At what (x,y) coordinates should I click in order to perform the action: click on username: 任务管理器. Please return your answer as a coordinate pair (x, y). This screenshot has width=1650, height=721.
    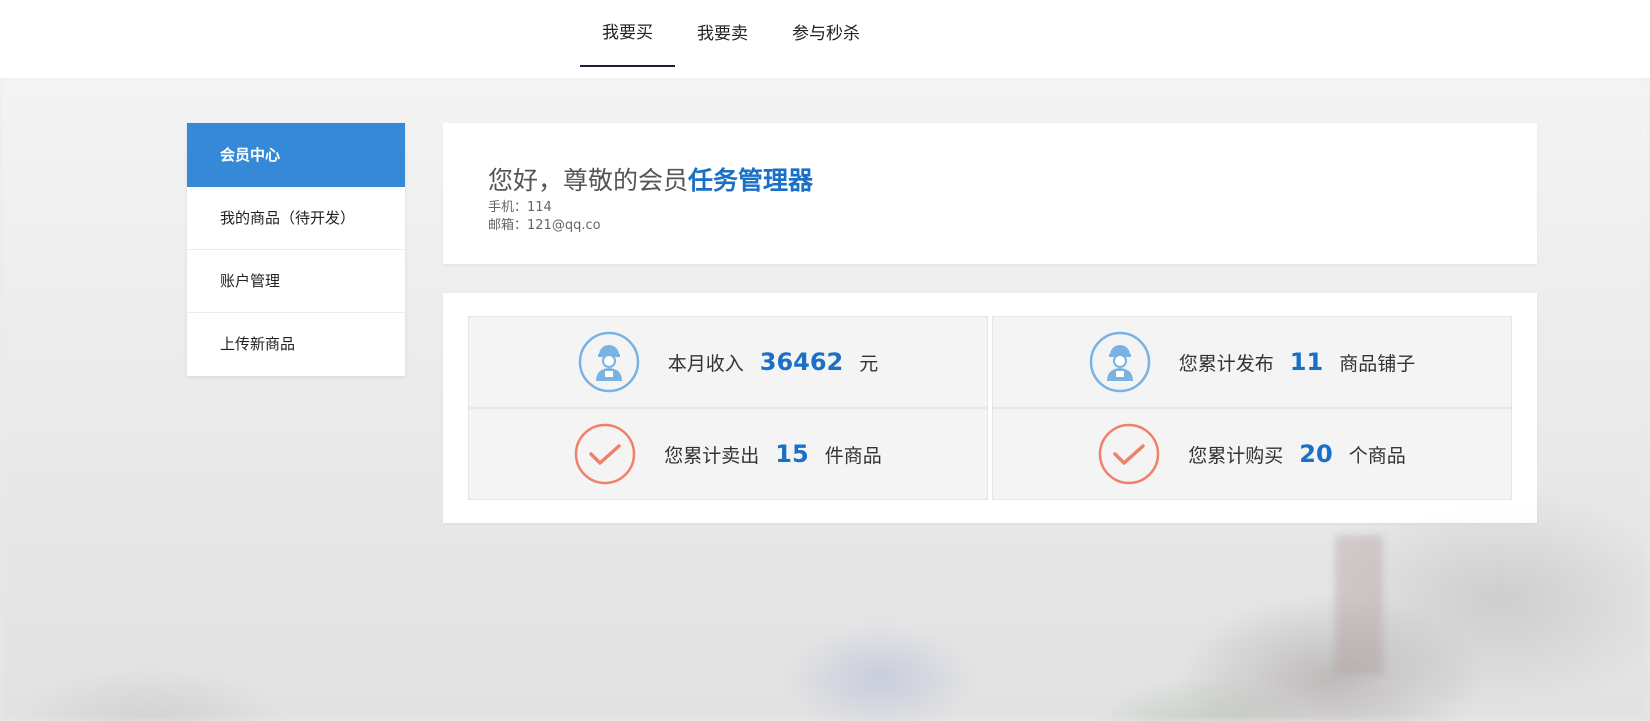
    Looking at the image, I should click on (751, 180).